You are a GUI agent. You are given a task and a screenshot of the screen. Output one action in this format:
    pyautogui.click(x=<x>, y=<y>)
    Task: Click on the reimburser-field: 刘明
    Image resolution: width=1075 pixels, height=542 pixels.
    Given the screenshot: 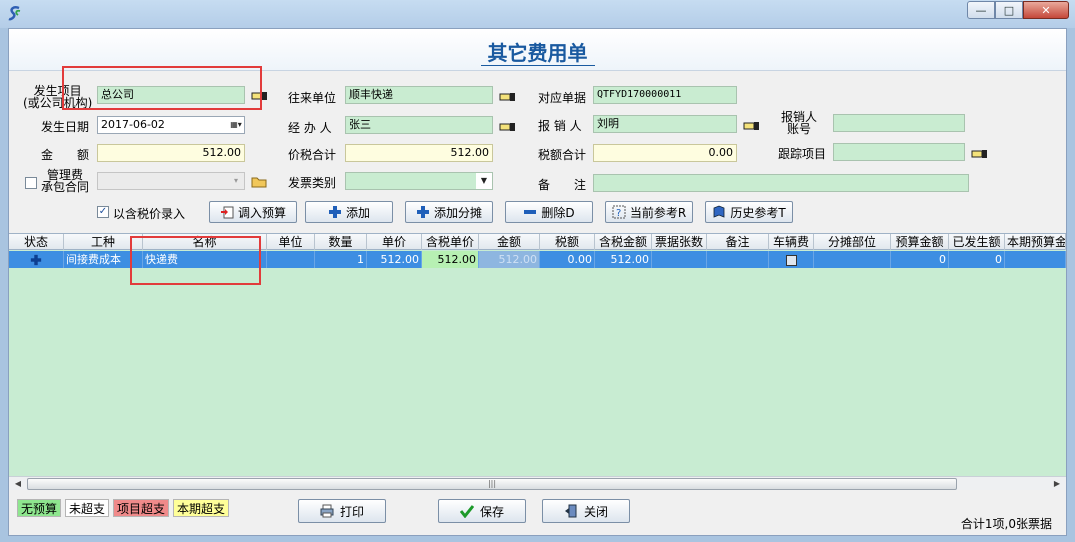 What is the action you would take?
    pyautogui.click(x=665, y=124)
    